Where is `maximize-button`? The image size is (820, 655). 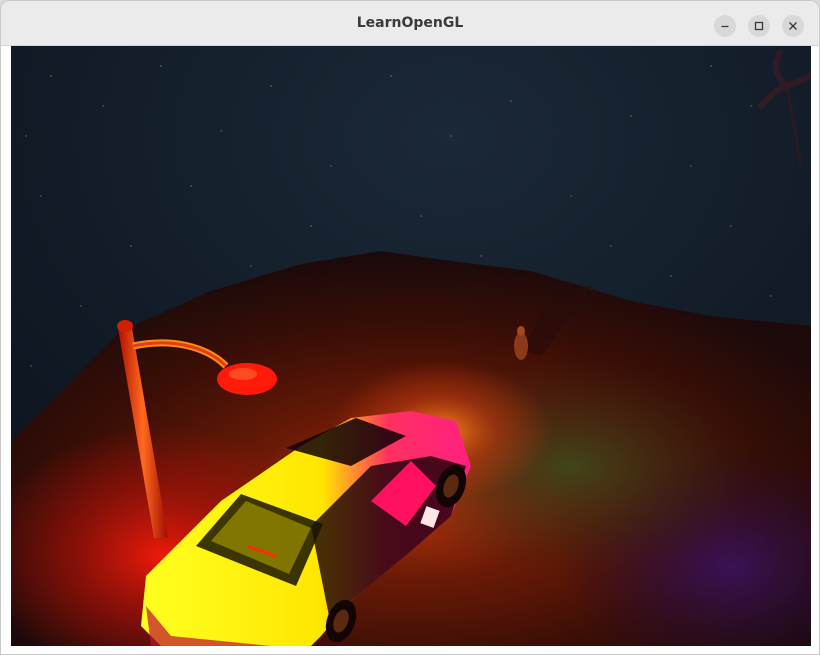
maximize-button is located at coordinates (759, 26).